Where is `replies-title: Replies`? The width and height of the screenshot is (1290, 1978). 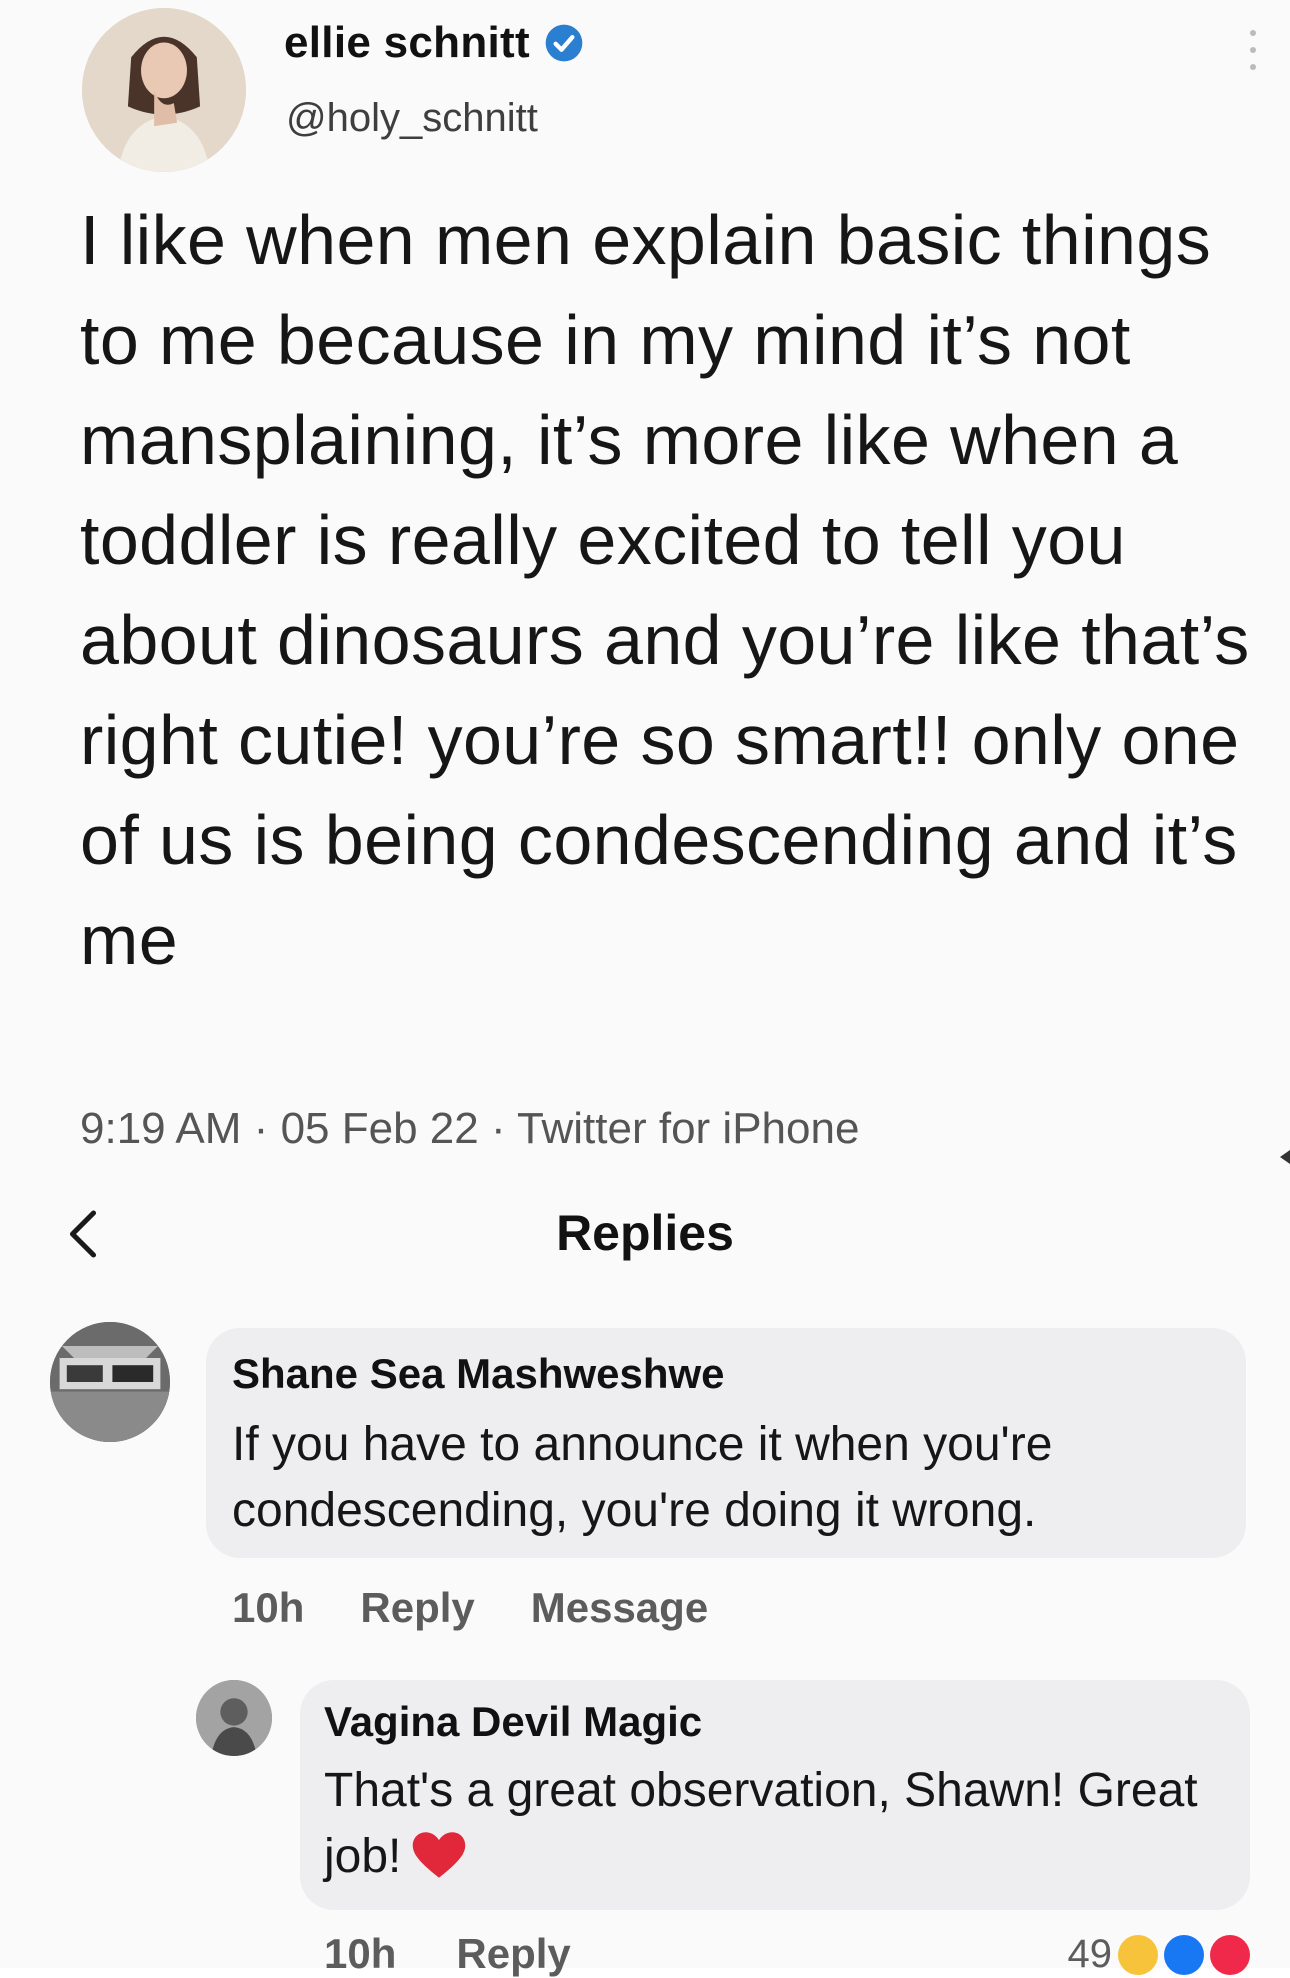
replies-title: Replies is located at coordinates (645, 1233).